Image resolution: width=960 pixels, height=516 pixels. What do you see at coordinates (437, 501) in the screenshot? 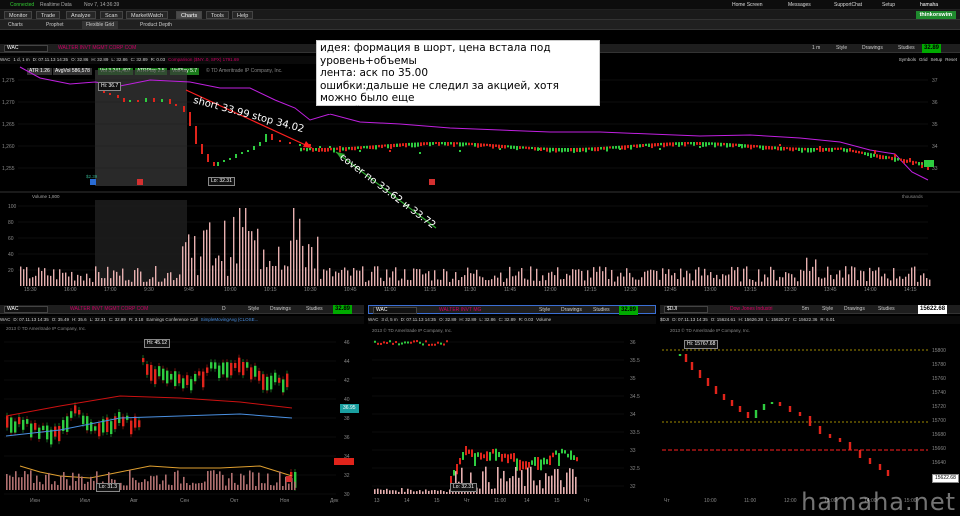
I see `lm-x-tick: 15` at bounding box center [437, 501].